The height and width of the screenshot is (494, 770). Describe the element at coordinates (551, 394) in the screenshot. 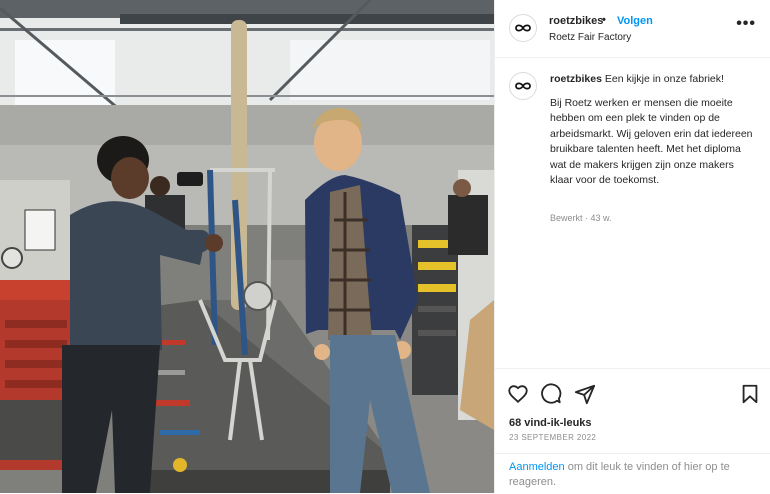

I see `comment-icon` at that location.